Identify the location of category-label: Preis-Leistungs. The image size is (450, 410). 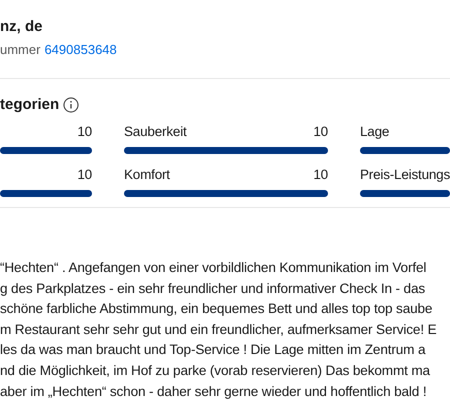
(405, 175).